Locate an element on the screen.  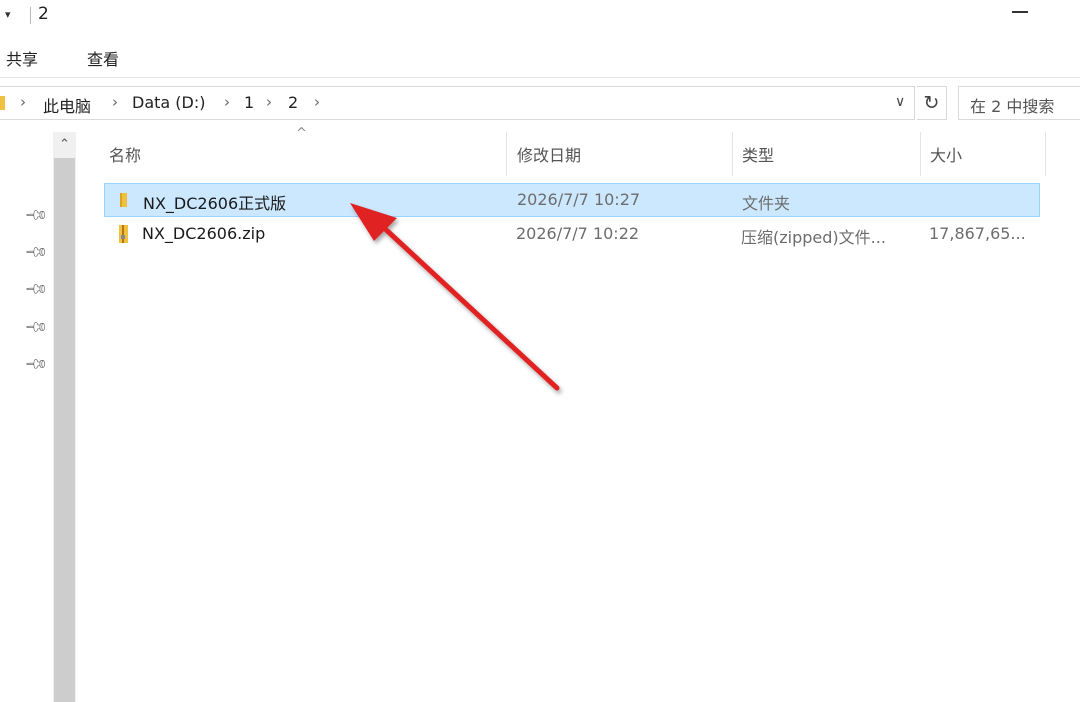
breadcrumb-this-pc: 此电脑 is located at coordinates (67, 105).